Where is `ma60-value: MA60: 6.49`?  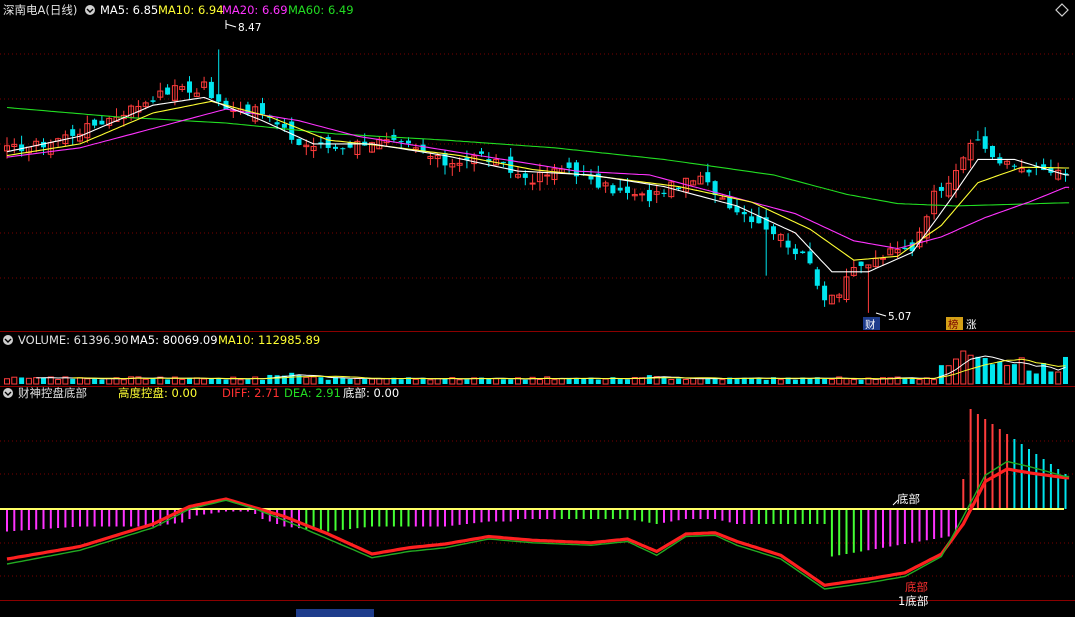
ma60-value: MA60: 6.49 is located at coordinates (321, 10).